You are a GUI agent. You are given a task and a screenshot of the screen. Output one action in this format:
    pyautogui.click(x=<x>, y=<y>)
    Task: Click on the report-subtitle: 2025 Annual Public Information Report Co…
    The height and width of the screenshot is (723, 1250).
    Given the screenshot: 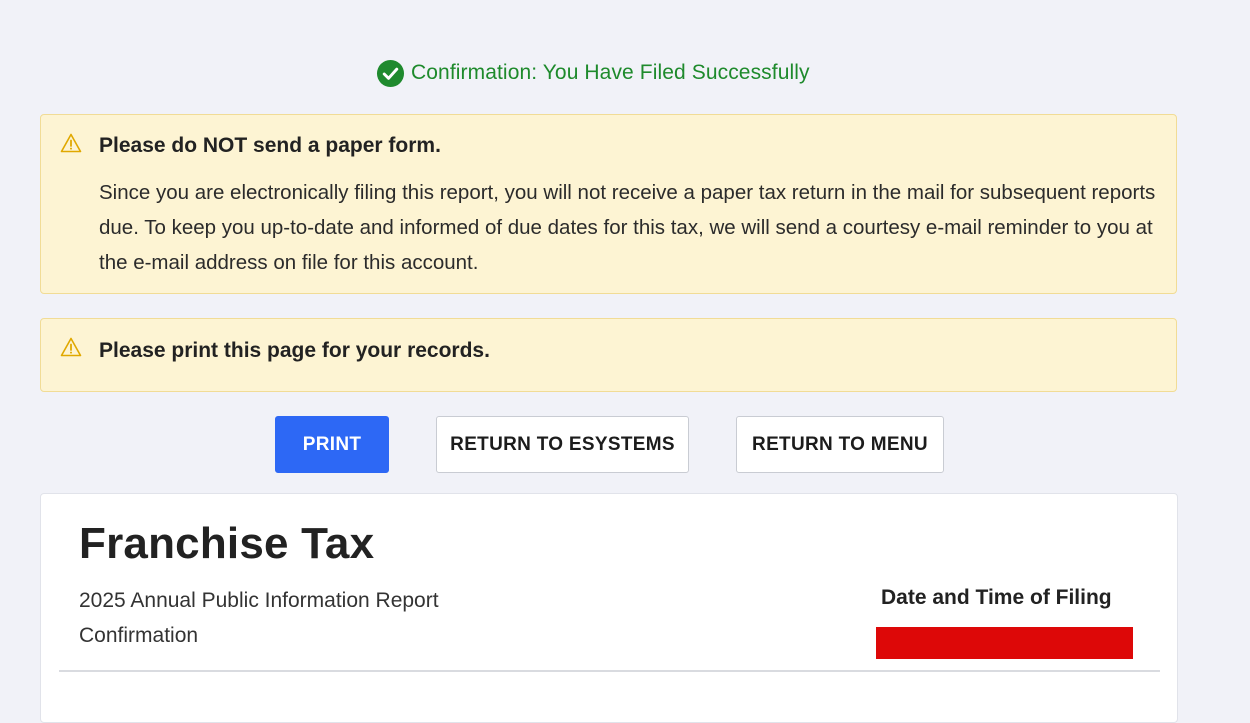 What is the action you would take?
    pyautogui.click(x=259, y=618)
    